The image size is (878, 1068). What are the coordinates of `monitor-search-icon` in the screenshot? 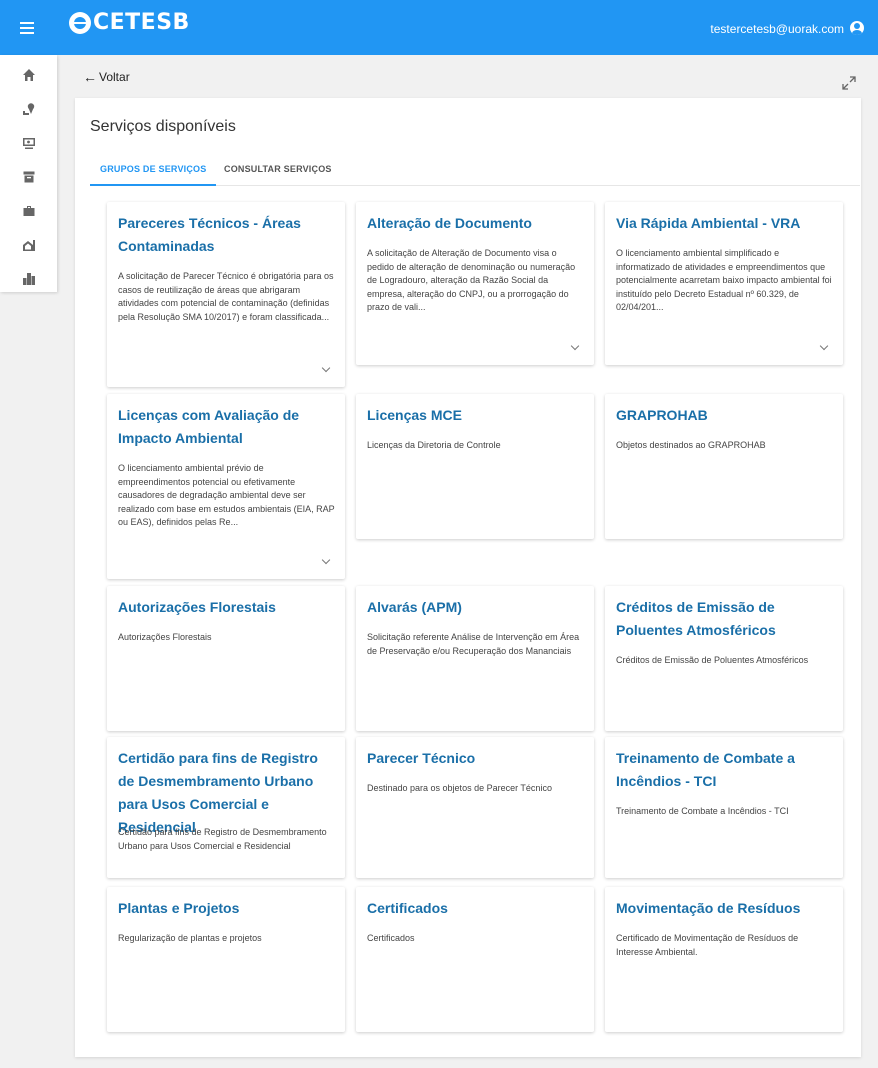 It's located at (28, 143).